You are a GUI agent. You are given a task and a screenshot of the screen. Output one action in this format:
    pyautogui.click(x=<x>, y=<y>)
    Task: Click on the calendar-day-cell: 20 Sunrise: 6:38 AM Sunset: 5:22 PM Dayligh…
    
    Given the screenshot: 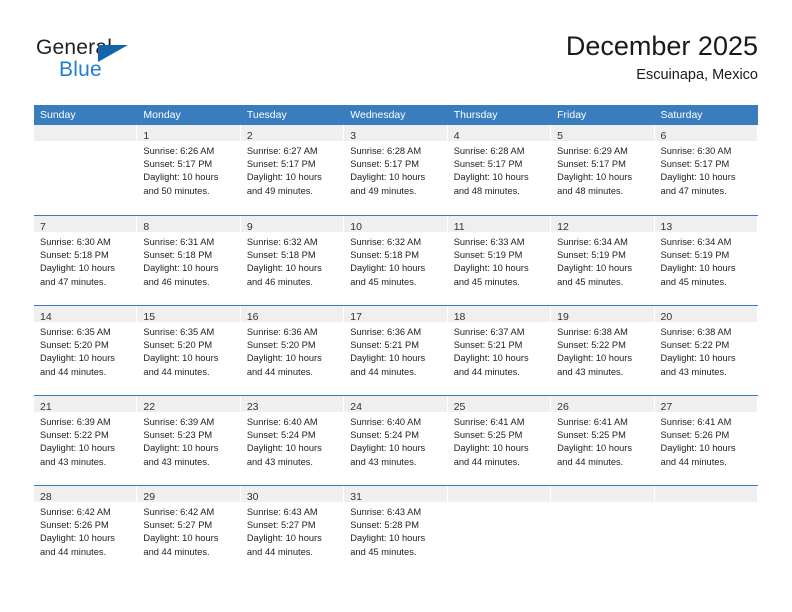 What is the action you would take?
    pyautogui.click(x=706, y=350)
    